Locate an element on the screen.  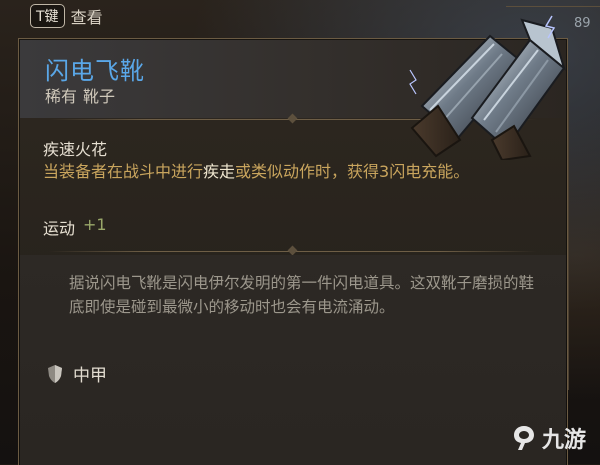
nine-game-logo is located at coordinates (524, 438).